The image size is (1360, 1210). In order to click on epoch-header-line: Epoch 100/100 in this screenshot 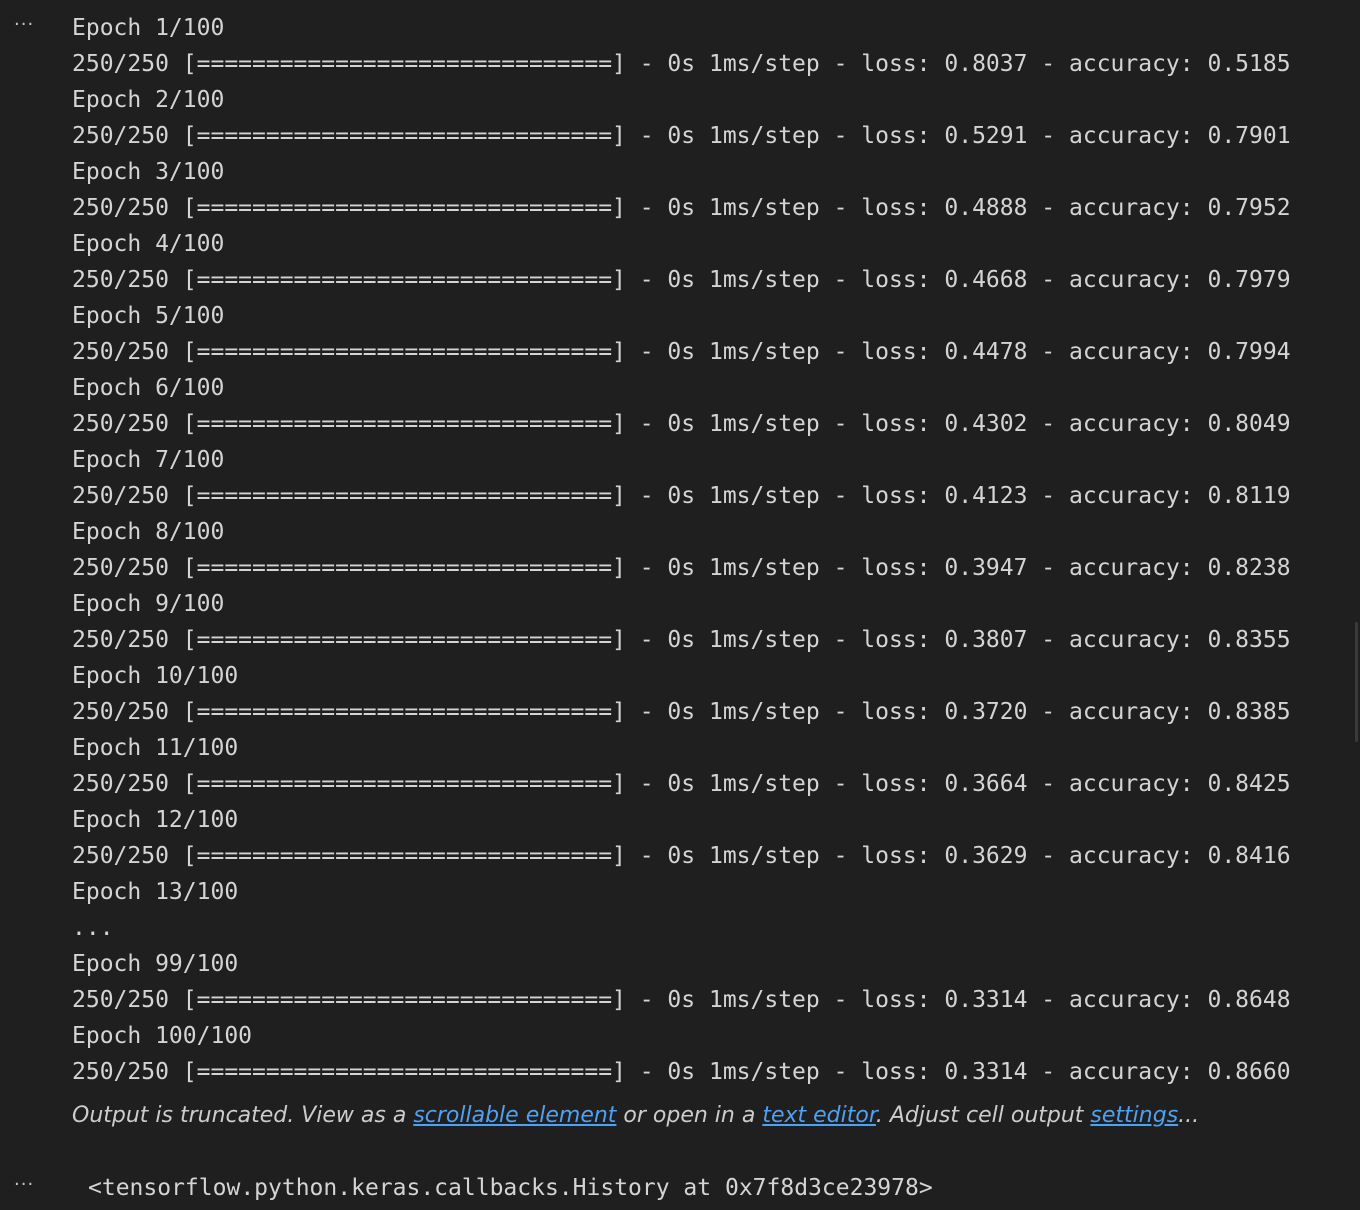, I will do `click(162, 1036)`.